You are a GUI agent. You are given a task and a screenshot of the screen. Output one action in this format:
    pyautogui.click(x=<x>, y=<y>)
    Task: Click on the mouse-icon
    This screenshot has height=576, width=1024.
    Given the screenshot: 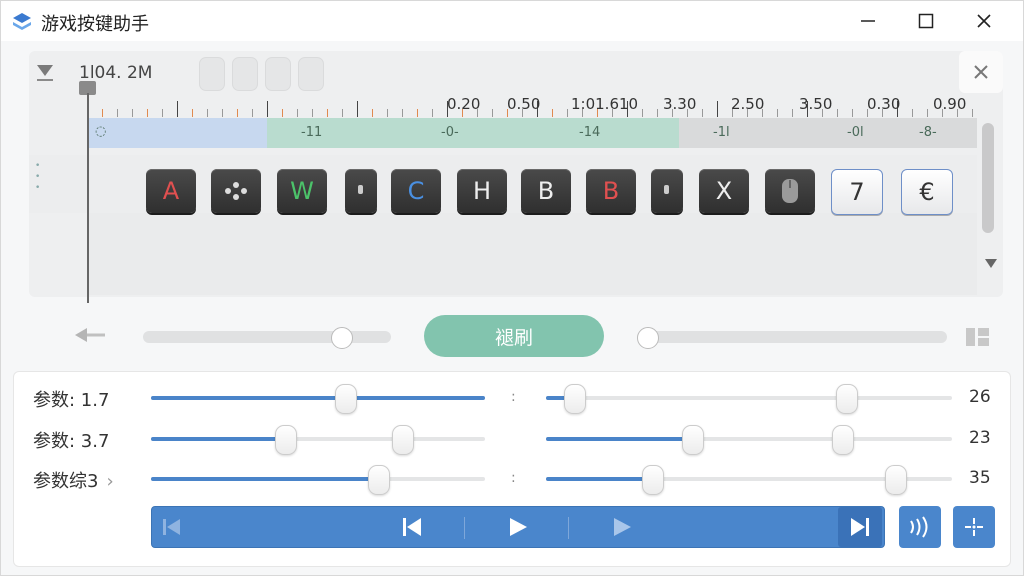 What is the action you would take?
    pyautogui.click(x=790, y=191)
    